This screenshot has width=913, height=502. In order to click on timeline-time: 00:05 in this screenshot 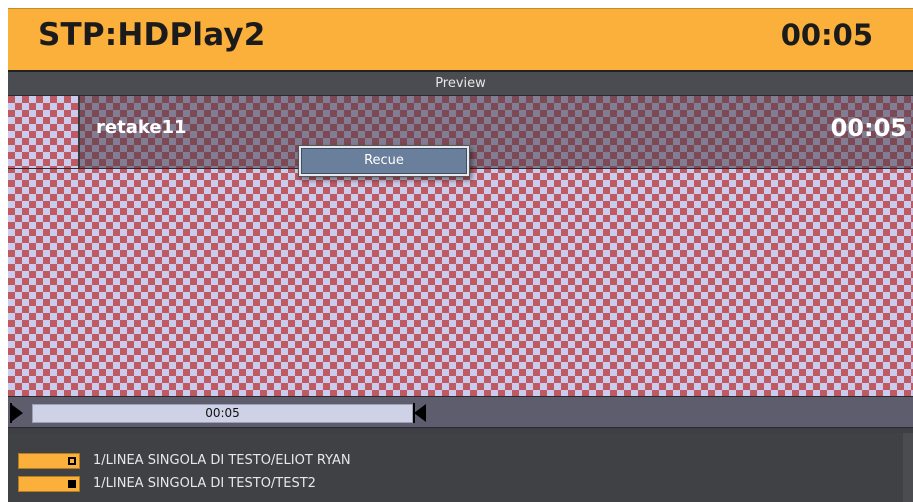, I will do `click(222, 413)`.